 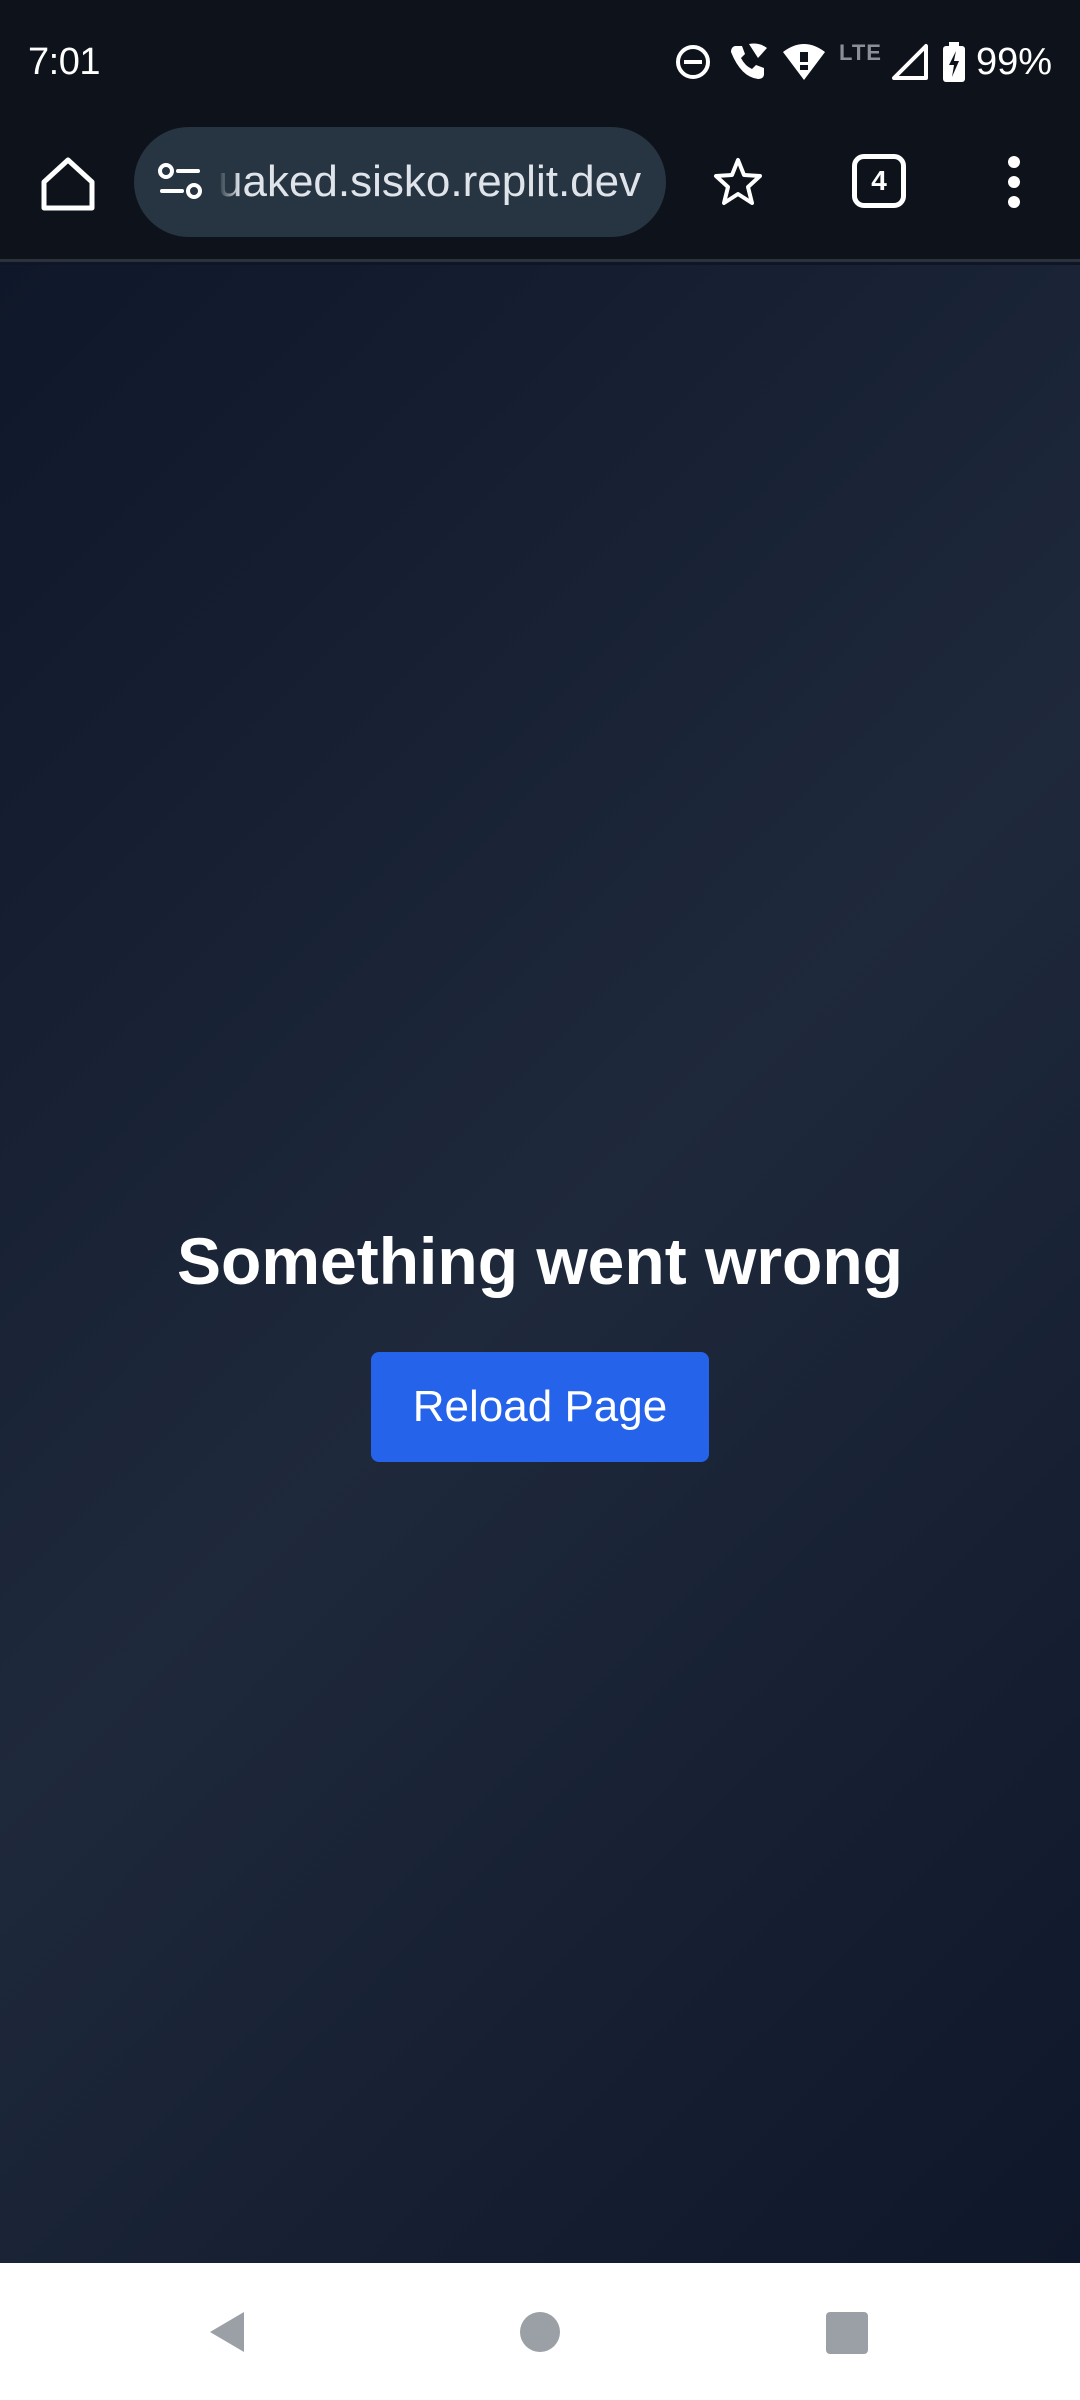 I want to click on status-bar: 7:01 LTE 99%, so click(x=540, y=62).